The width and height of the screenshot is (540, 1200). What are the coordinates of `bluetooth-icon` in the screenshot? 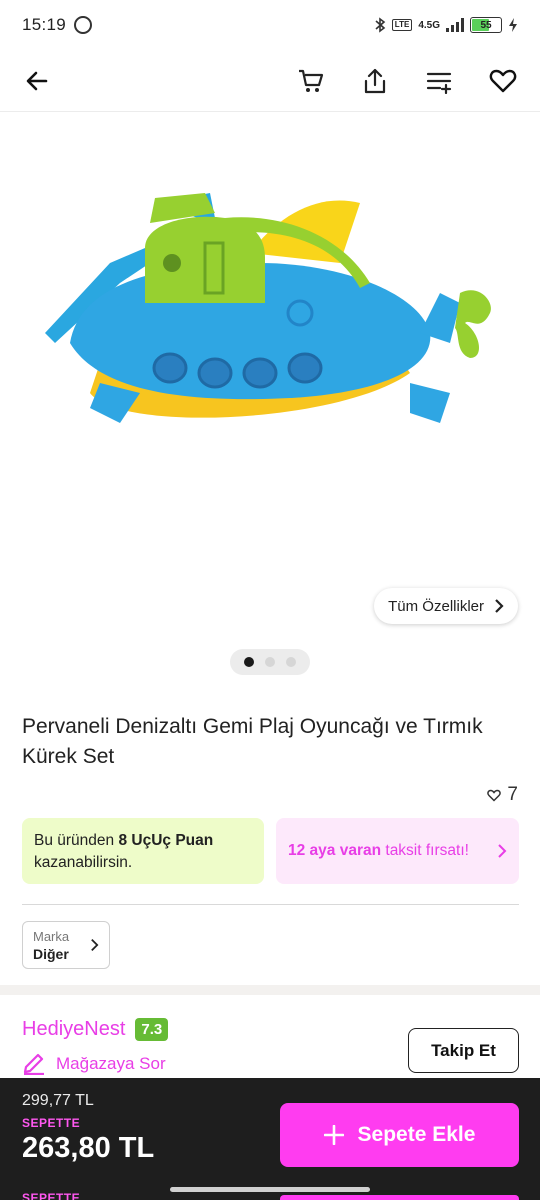 It's located at (380, 25).